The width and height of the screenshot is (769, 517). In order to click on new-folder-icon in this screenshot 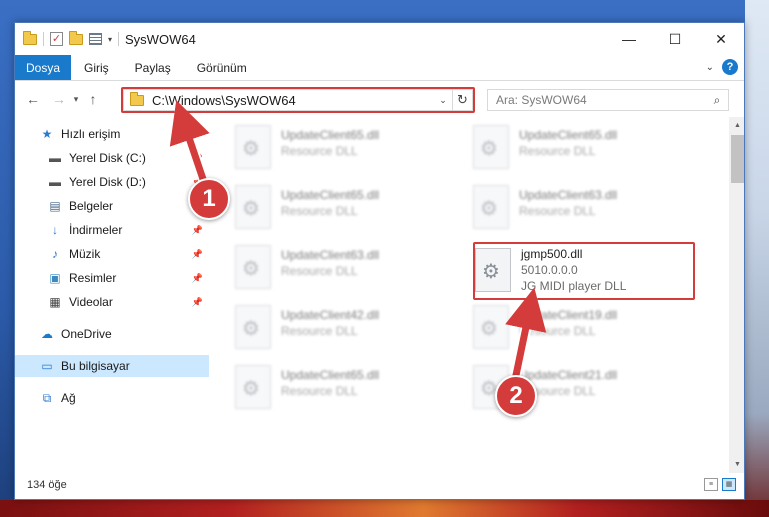, I will do `click(76, 37)`.